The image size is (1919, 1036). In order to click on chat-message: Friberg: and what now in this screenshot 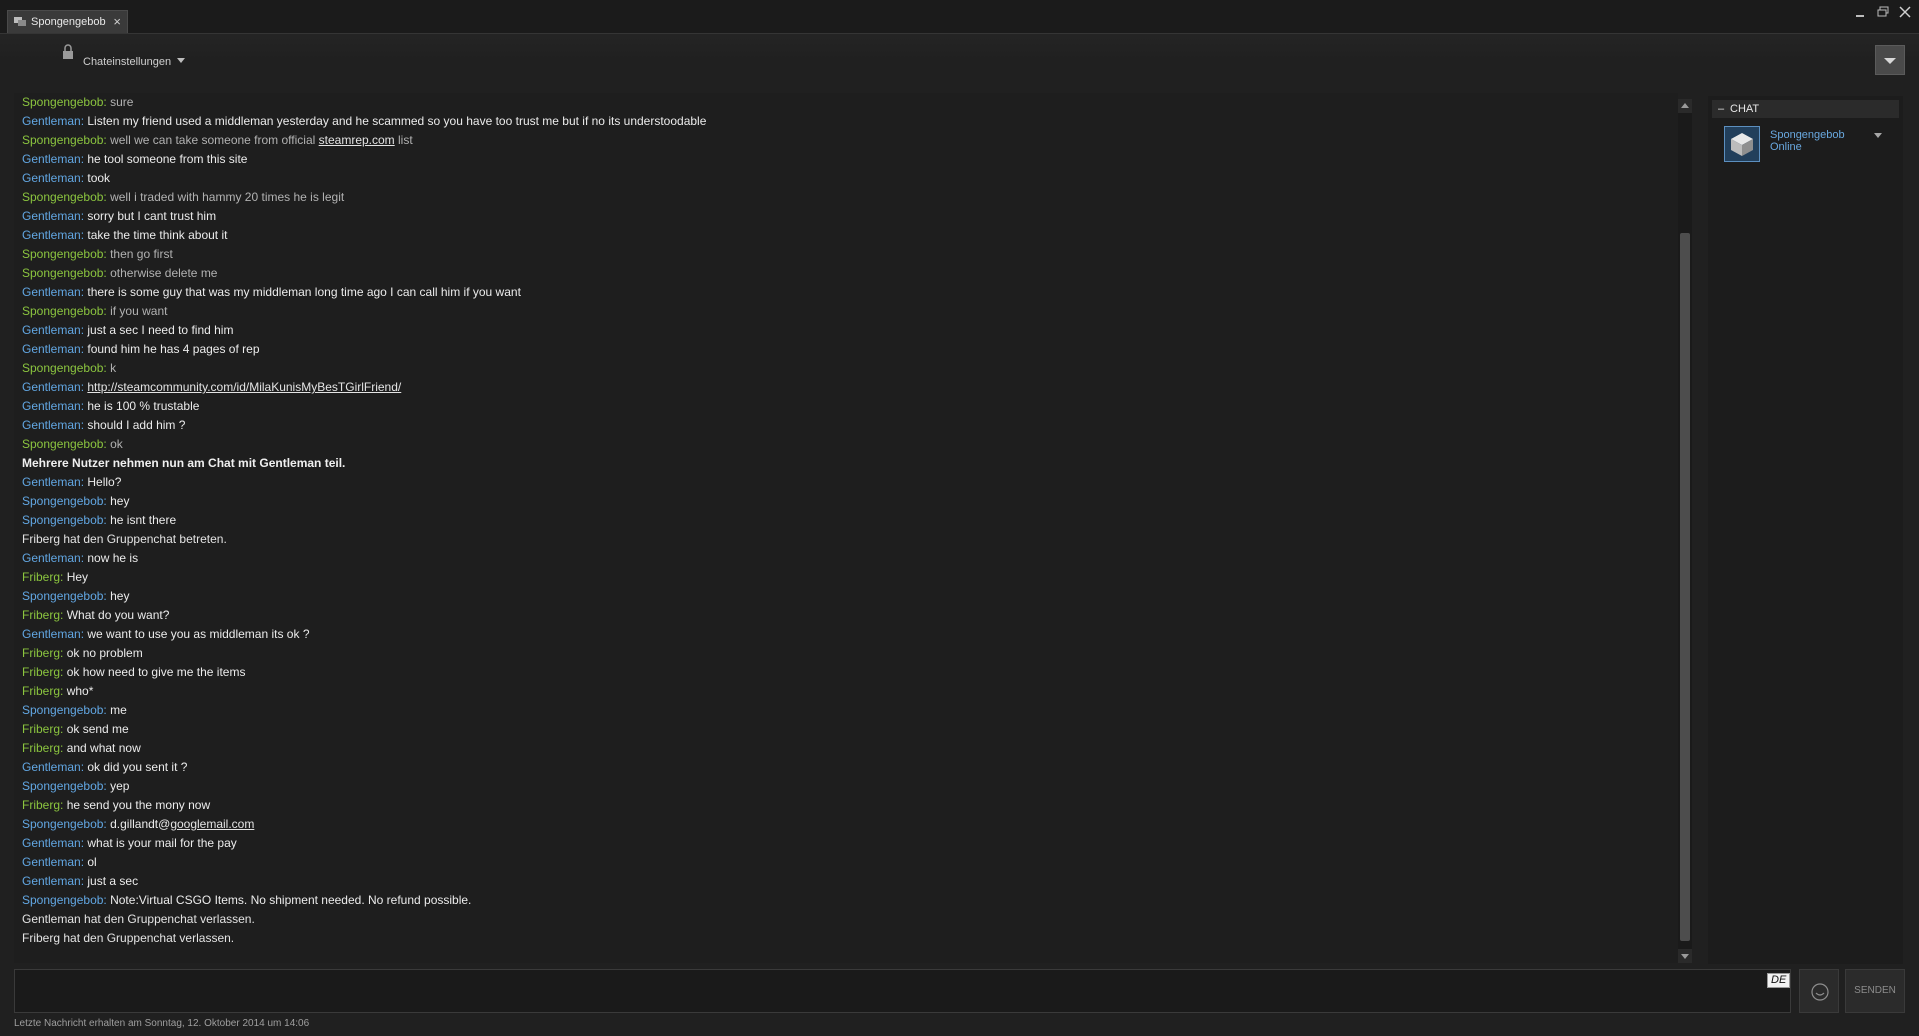, I will do `click(835, 748)`.